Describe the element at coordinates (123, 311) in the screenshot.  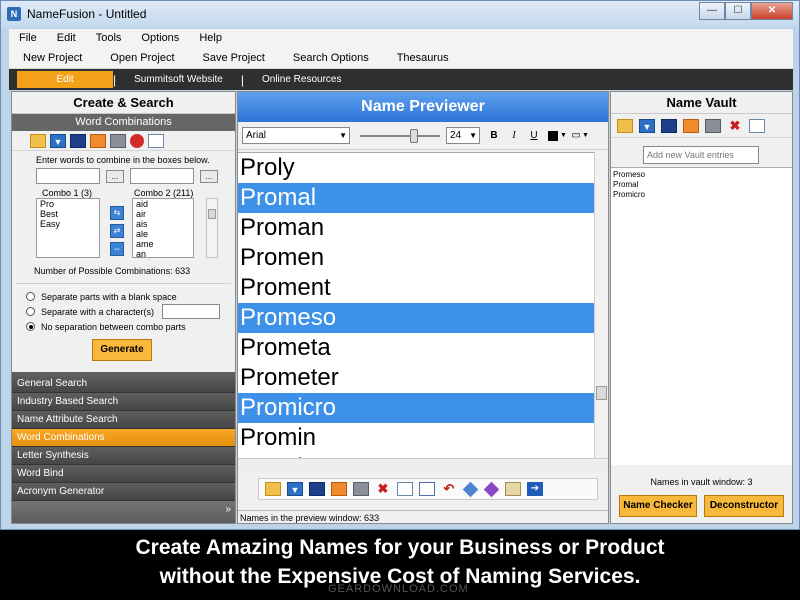
I see `radio-character: Separate with a character(s)` at that location.